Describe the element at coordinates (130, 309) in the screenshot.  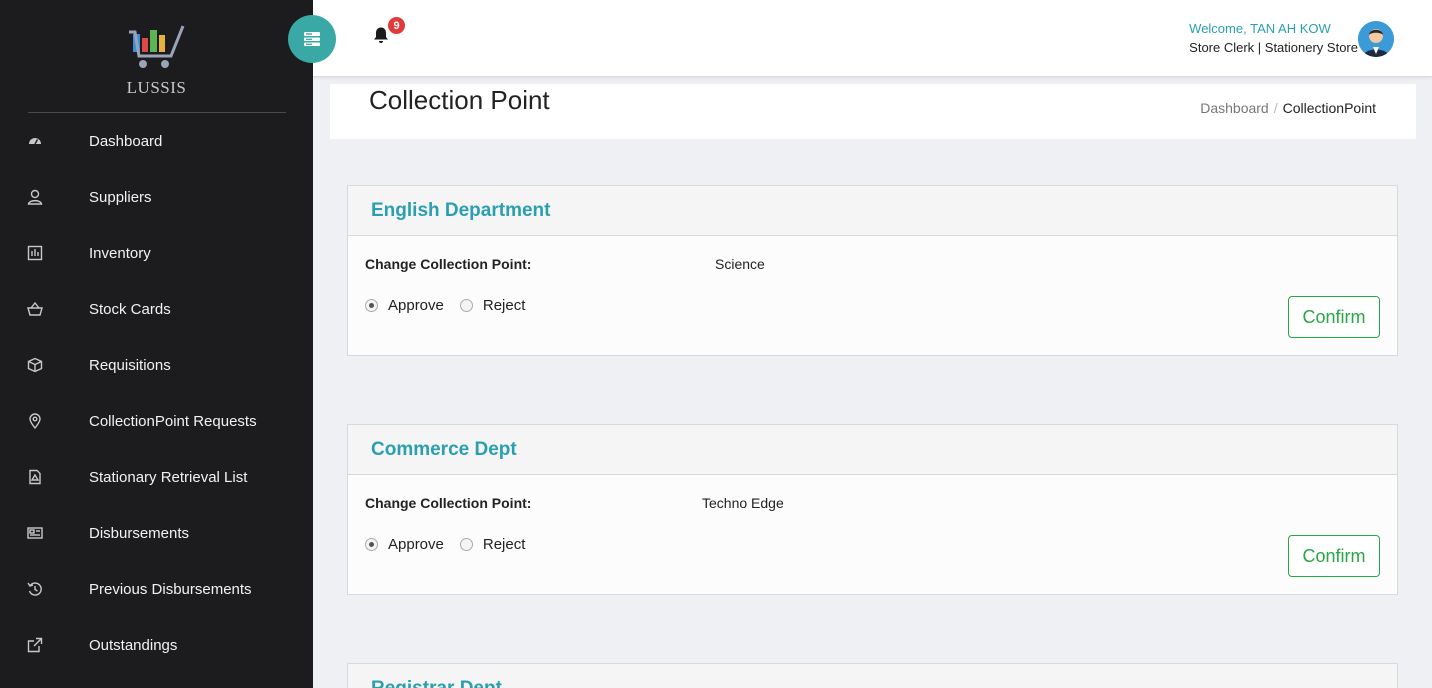
I see `sidebar-item-label: Stock Cards` at that location.